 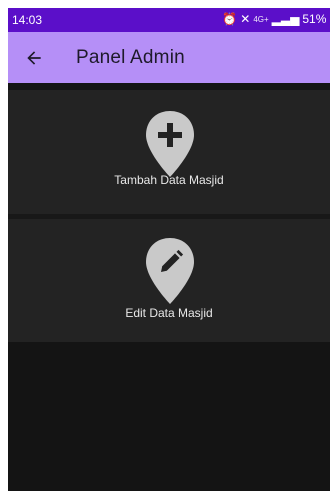 I want to click on page-title: Panel Admin, so click(x=130, y=57).